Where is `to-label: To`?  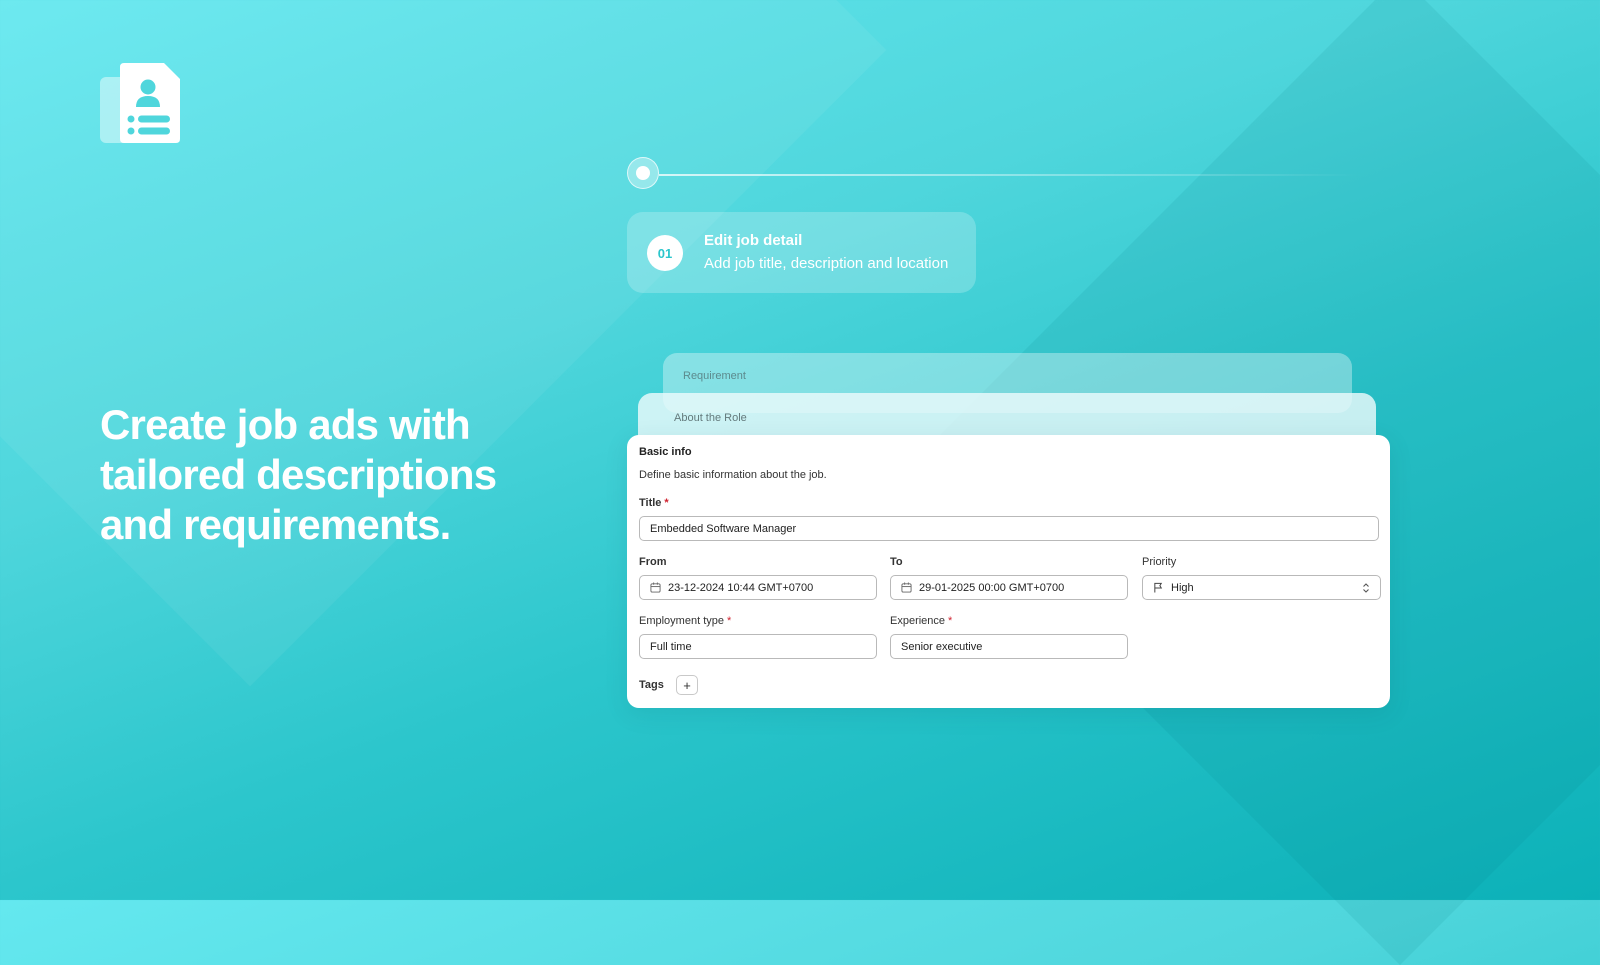 to-label: To is located at coordinates (896, 562).